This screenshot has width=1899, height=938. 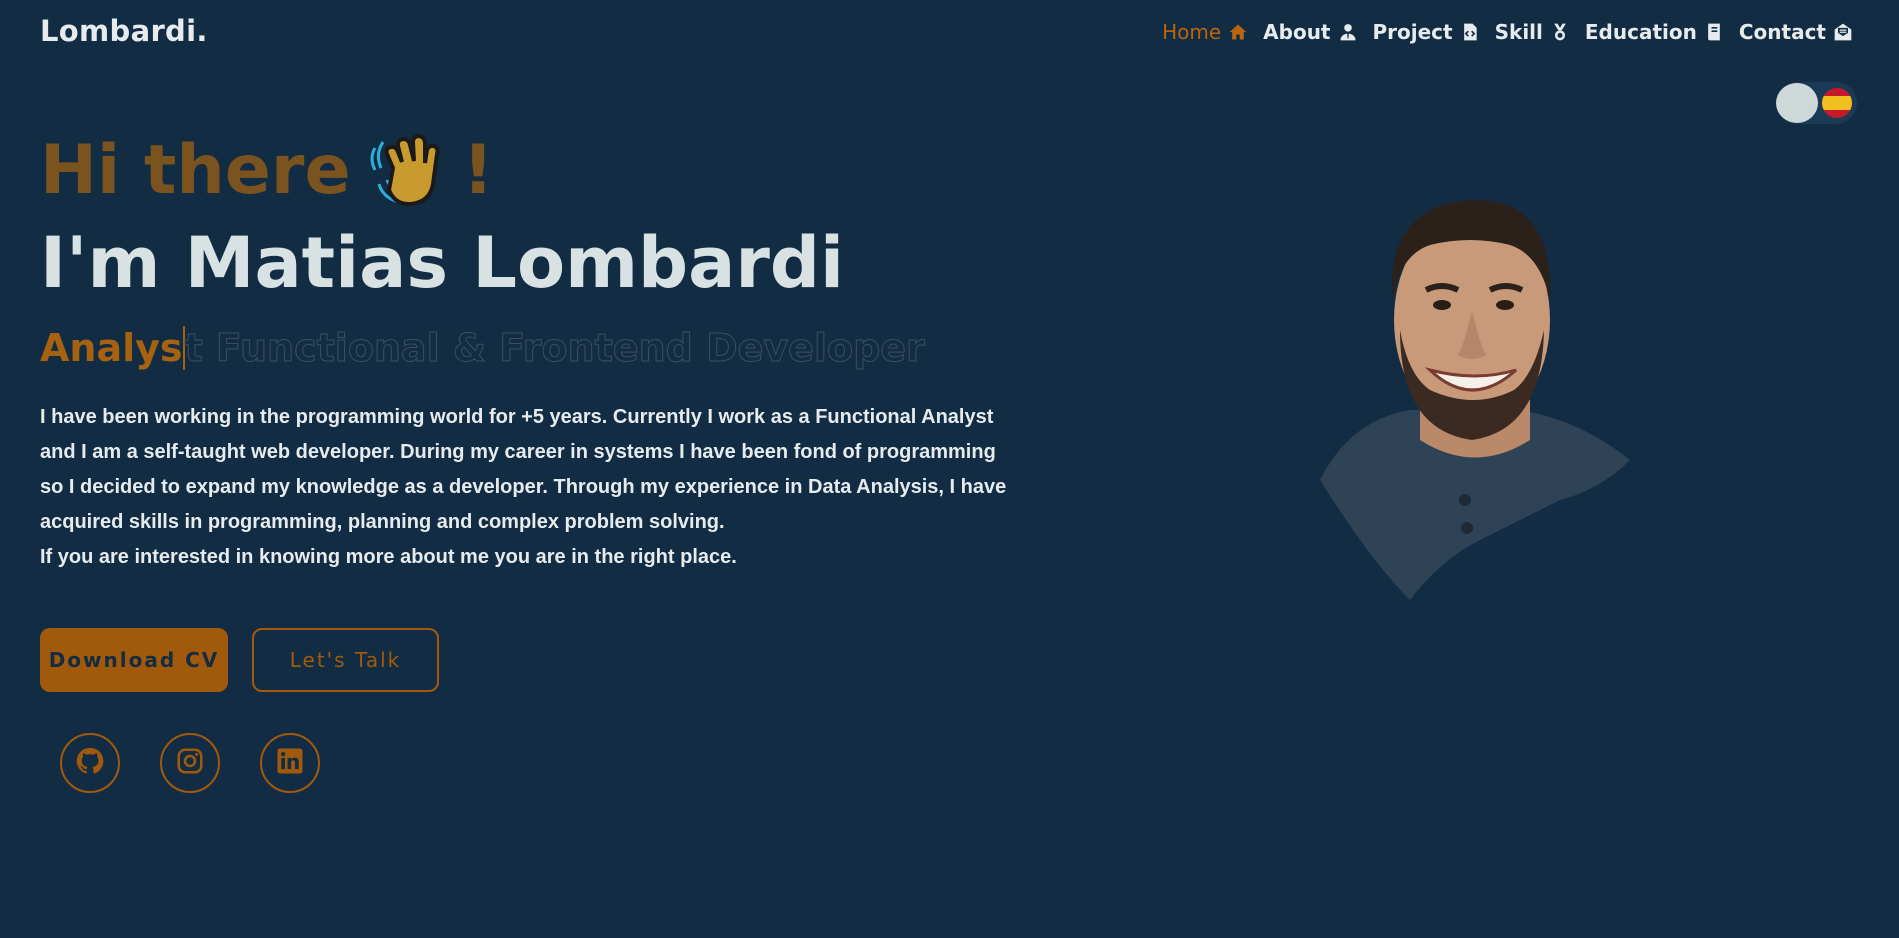 I want to click on greeting-exclamation: !, so click(x=478, y=170).